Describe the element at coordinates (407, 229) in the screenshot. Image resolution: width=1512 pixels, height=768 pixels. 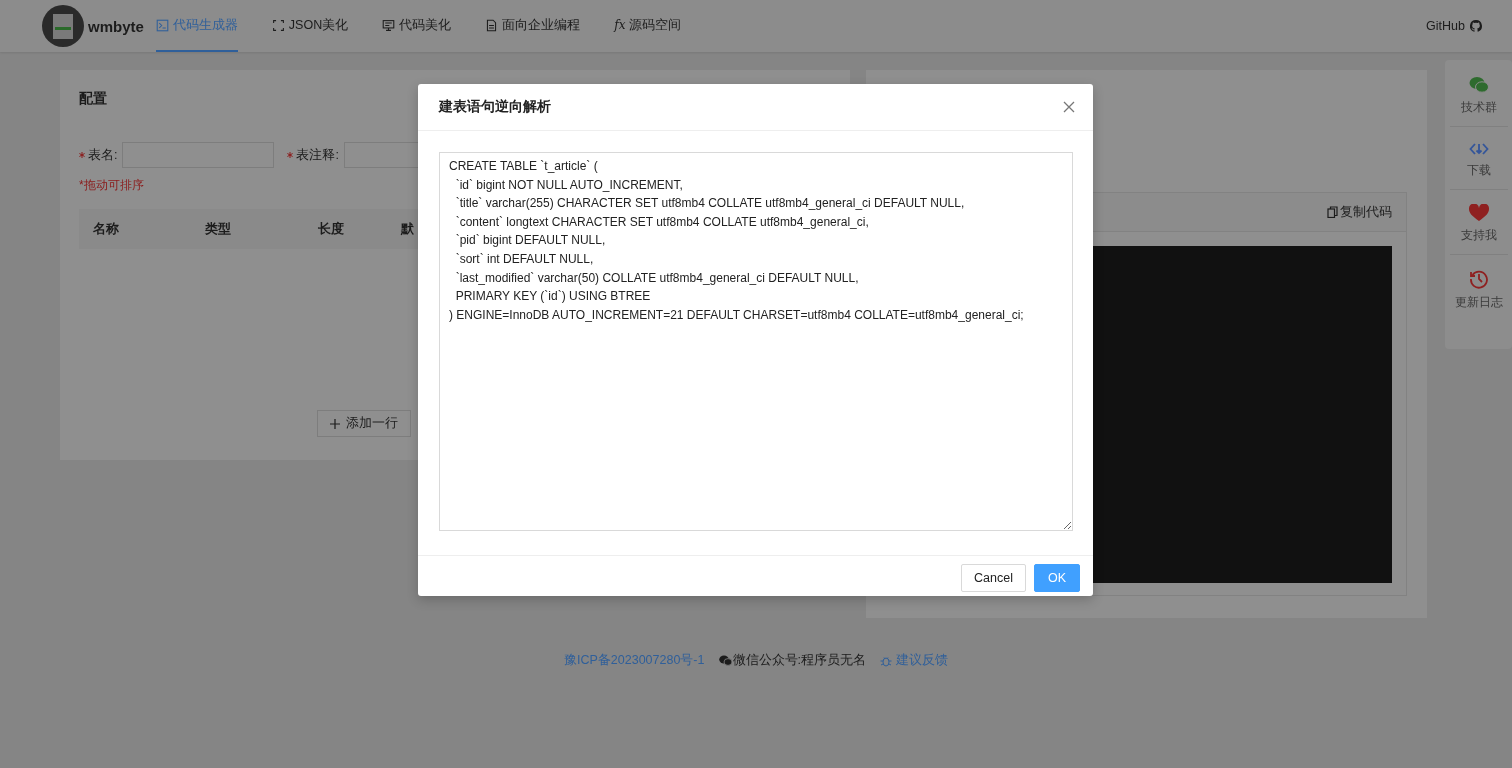
I see `column-header: 默` at that location.